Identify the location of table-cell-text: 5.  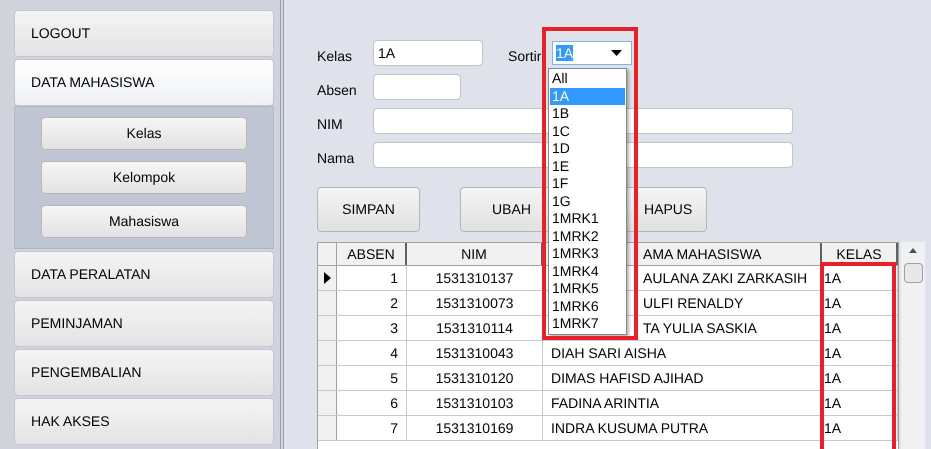
(394, 378).